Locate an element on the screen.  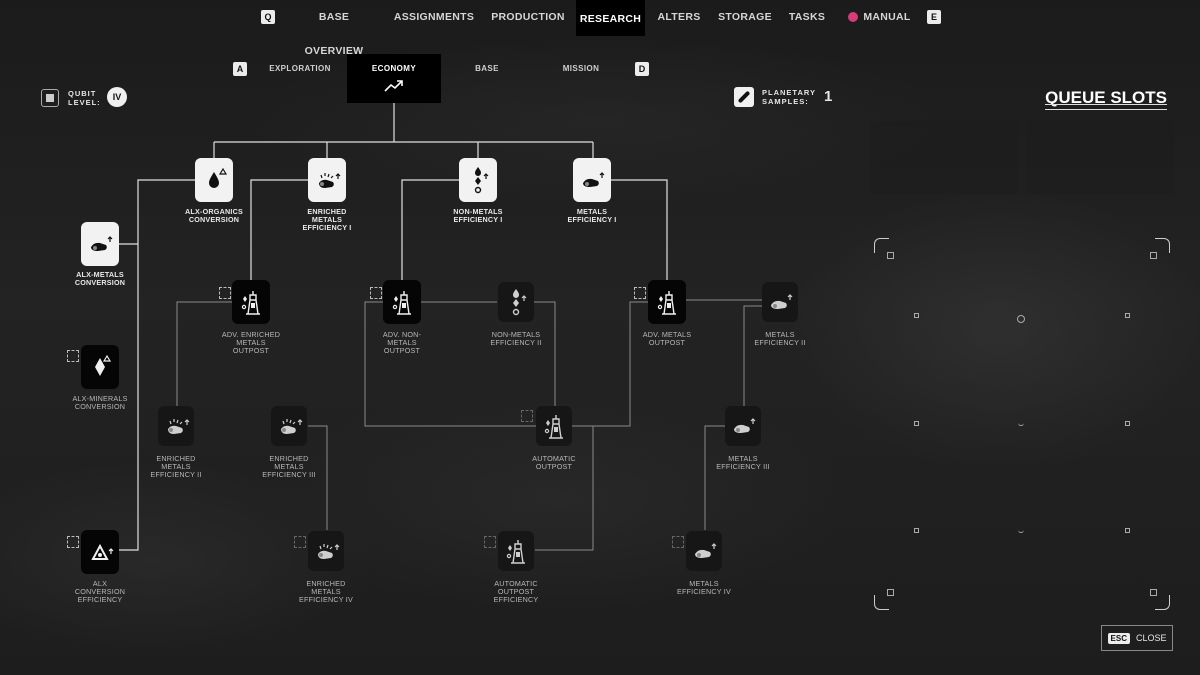
alx-icon is located at coordinates (102, 551).